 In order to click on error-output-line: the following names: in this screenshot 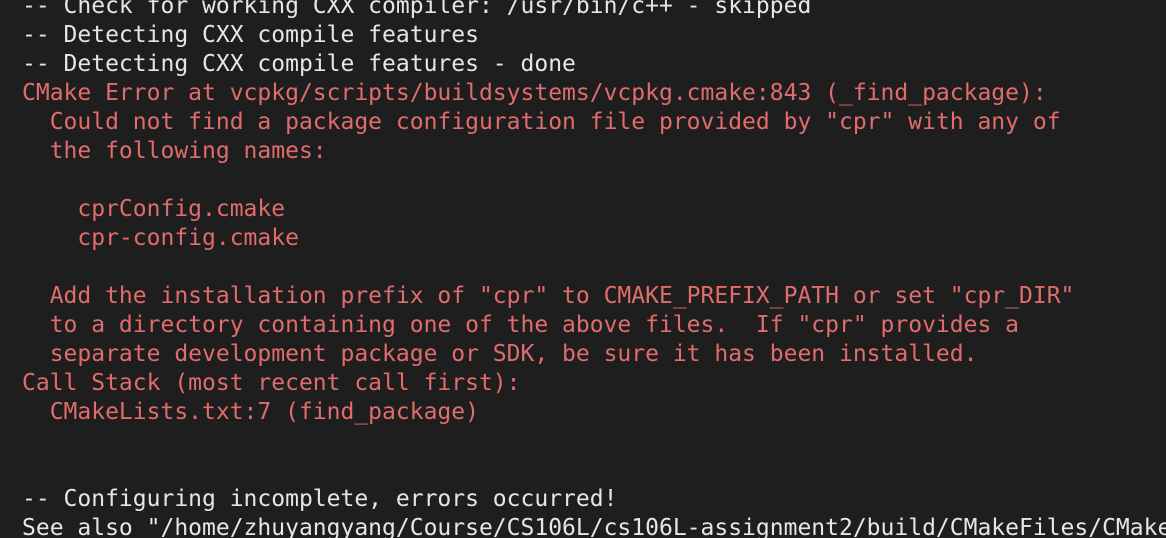, I will do `click(174, 151)`.